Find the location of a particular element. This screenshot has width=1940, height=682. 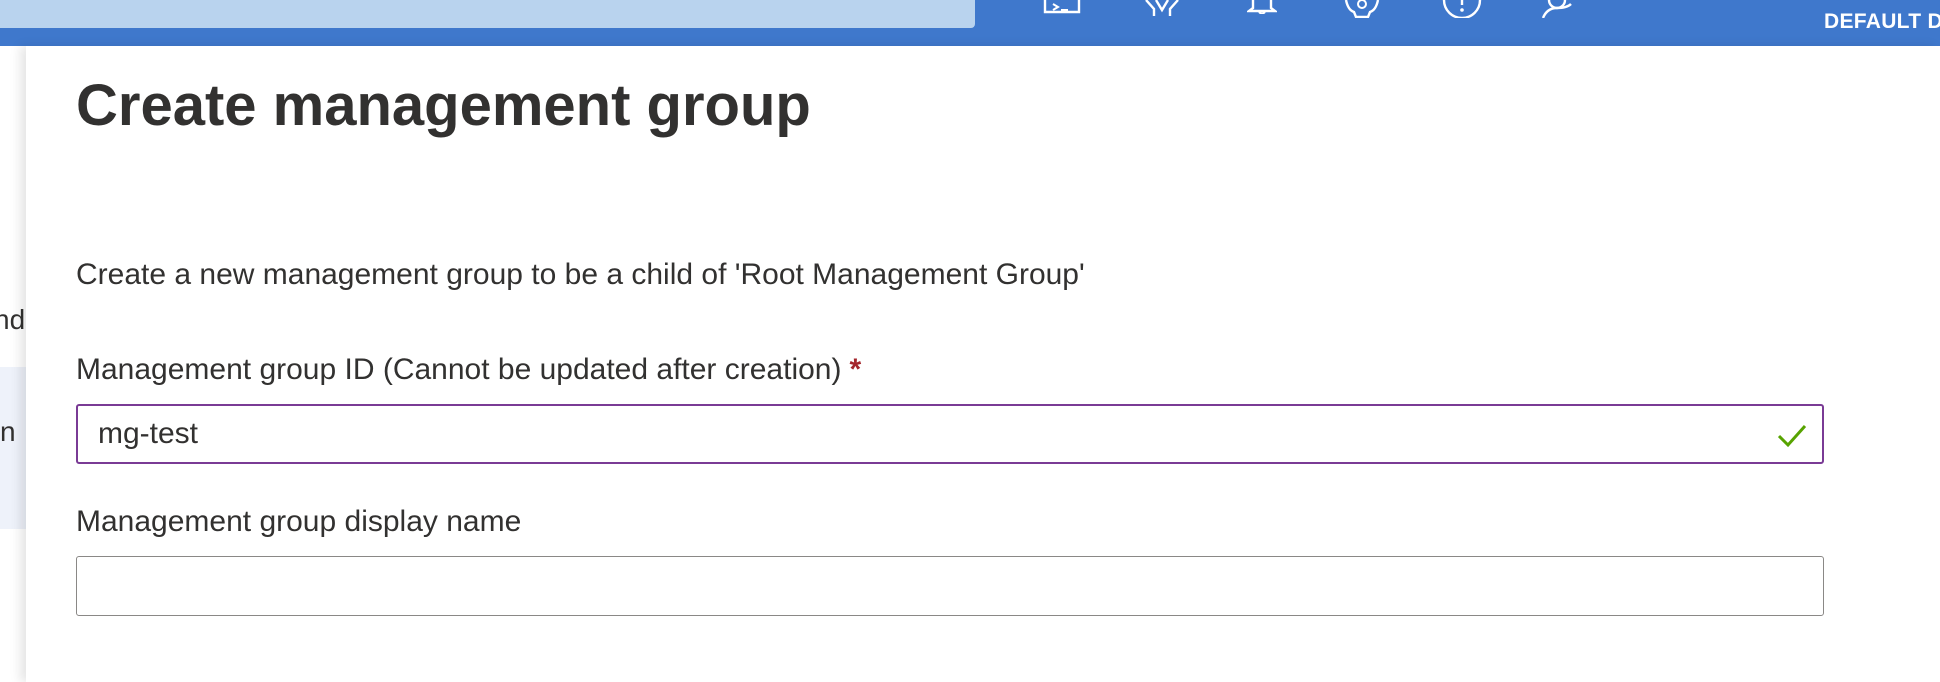

directory-label: DEFAULT D is located at coordinates (1882, 23).